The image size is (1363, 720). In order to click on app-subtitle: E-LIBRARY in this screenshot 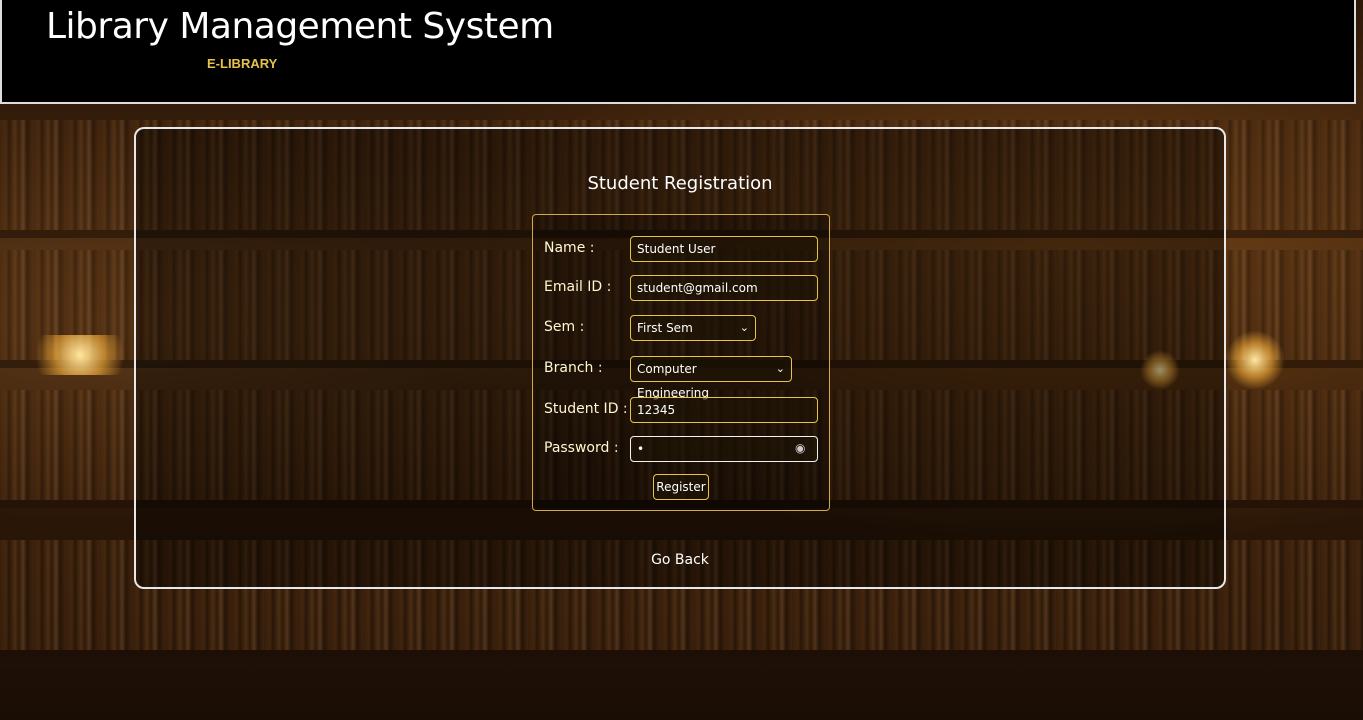, I will do `click(242, 63)`.